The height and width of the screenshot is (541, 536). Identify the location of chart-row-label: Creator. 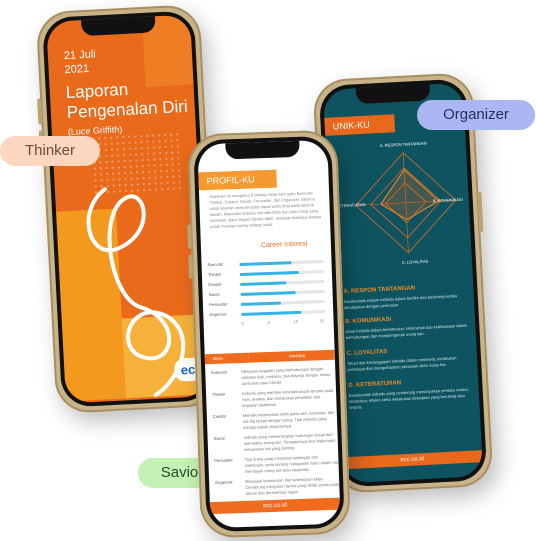
(215, 284).